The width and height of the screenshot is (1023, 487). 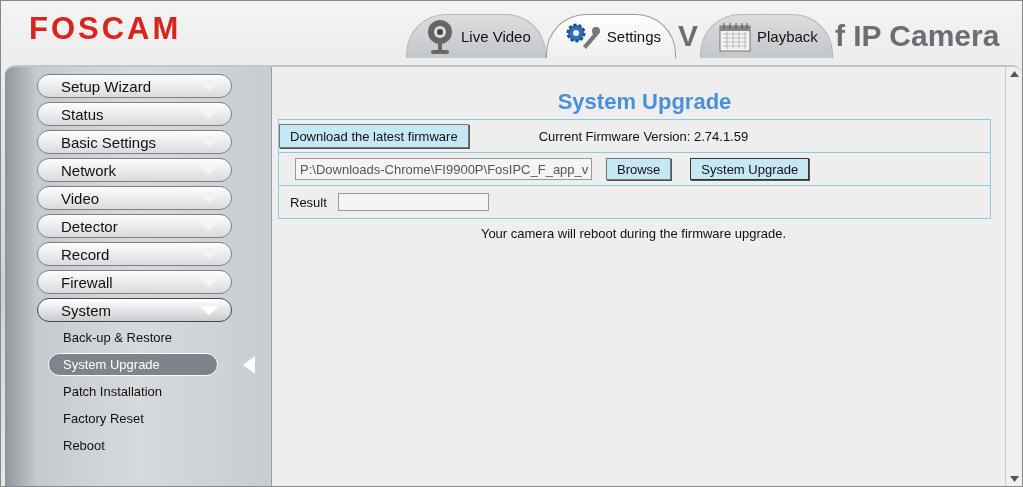 I want to click on scroll-up-icon, so click(x=1014, y=74).